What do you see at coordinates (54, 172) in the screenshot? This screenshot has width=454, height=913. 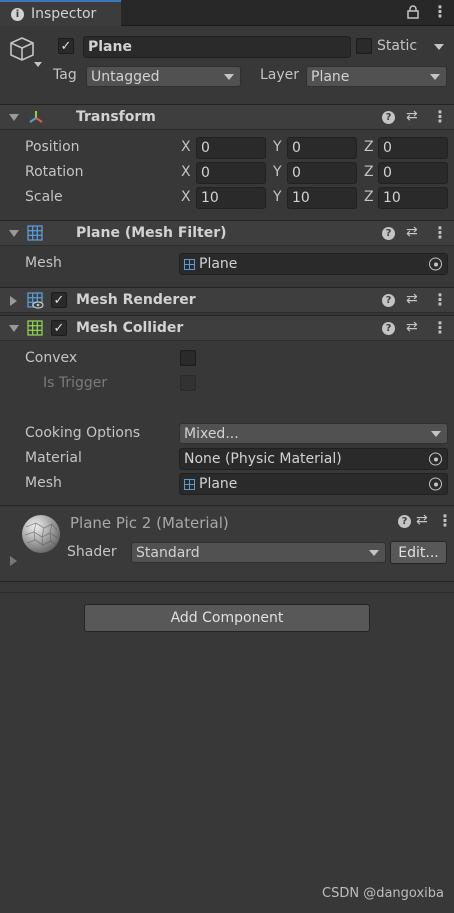 I see `rotation-label: Rotation` at bounding box center [54, 172].